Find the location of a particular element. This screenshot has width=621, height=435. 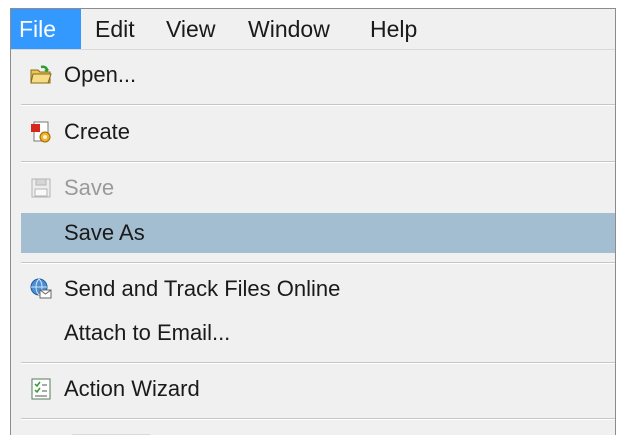

menu-edit: Edit is located at coordinates (115, 29).